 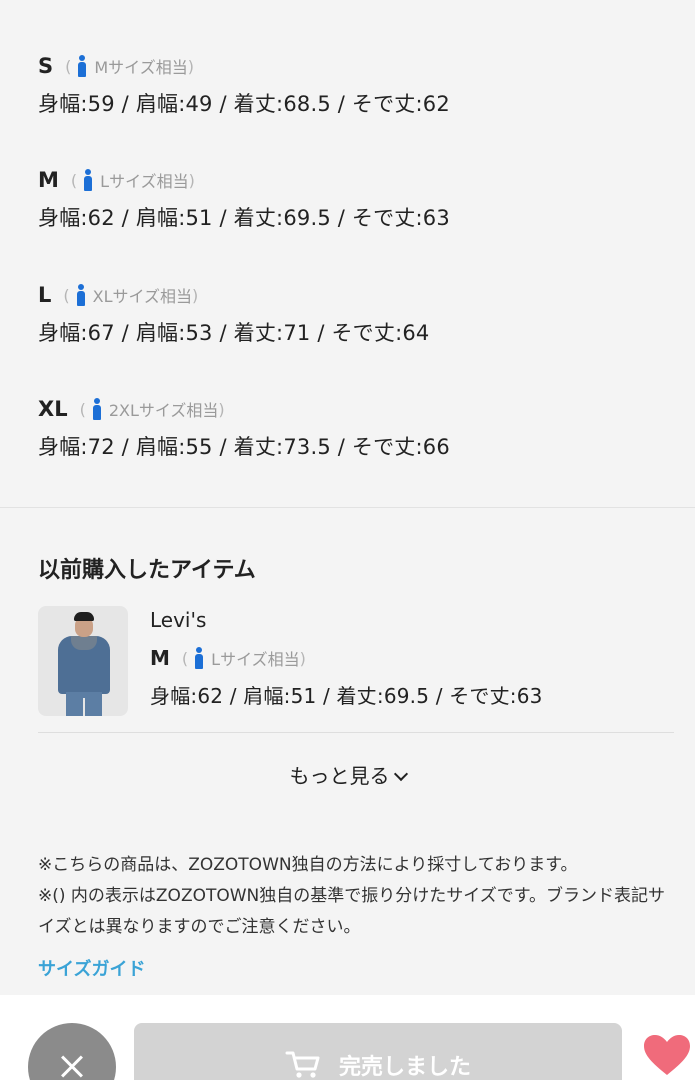 I want to click on measurements: 身幅:67 / 肩幅:53 / 着丈:71 / そで丈:64, so click(x=234, y=333).